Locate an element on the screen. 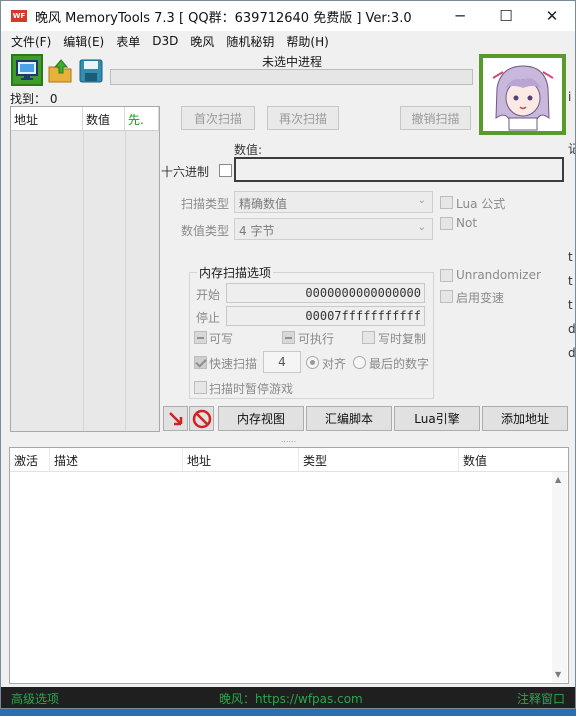  results-body is located at coordinates (85, 281).